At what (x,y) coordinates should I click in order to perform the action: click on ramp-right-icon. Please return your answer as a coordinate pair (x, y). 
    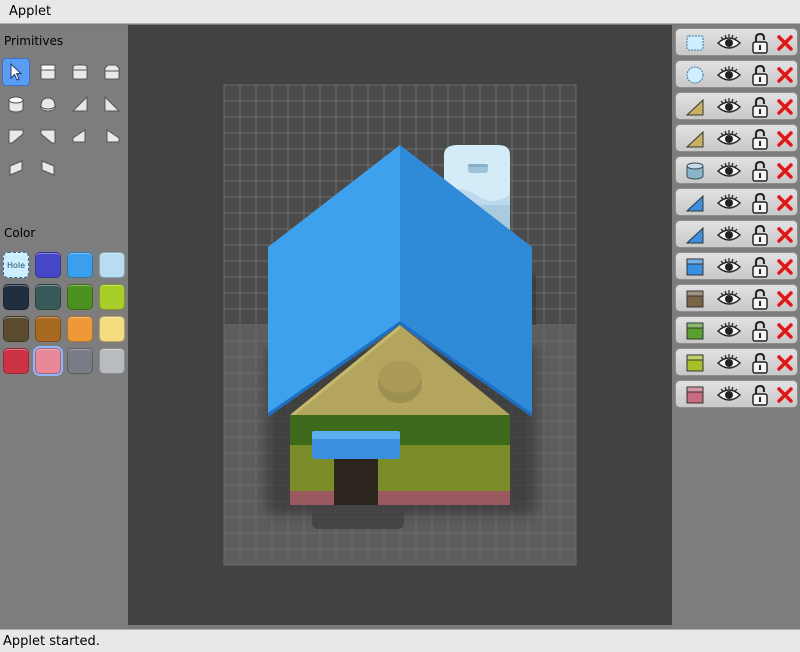
    Looking at the image, I should click on (112, 103).